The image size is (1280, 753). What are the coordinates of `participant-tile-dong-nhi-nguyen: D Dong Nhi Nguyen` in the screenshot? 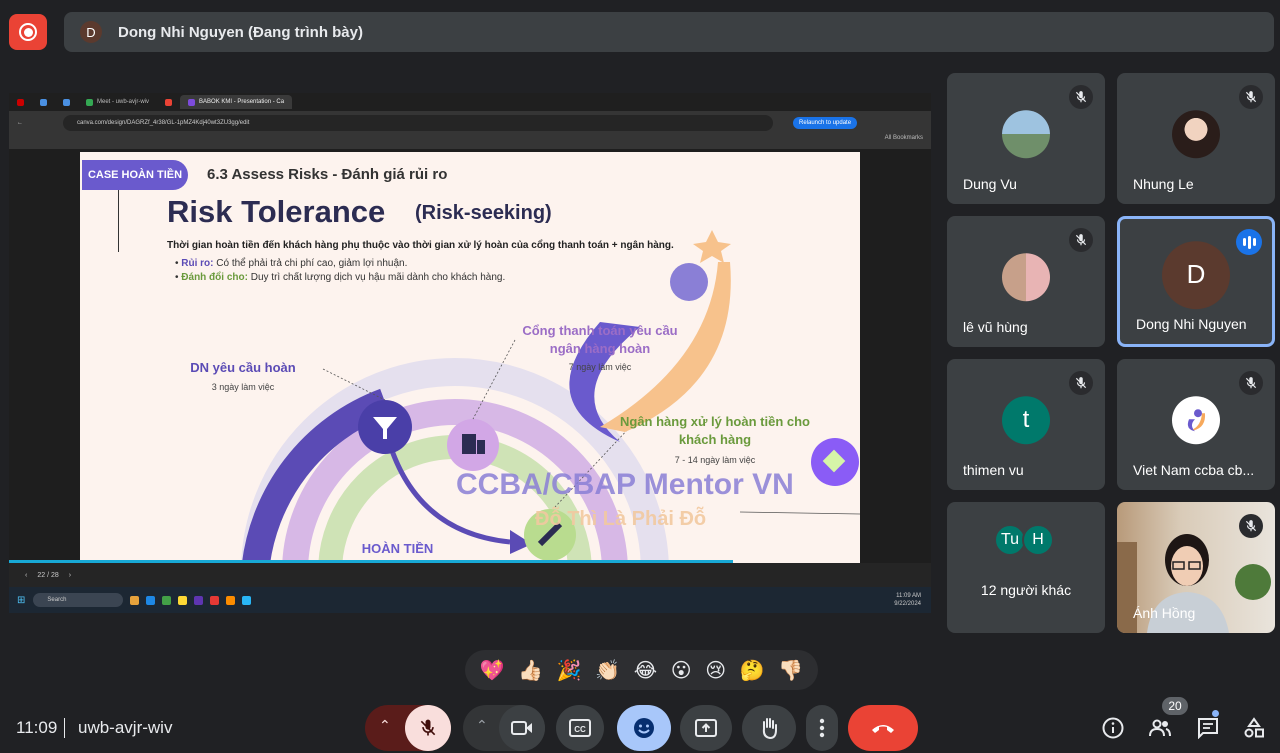 It's located at (1196, 281).